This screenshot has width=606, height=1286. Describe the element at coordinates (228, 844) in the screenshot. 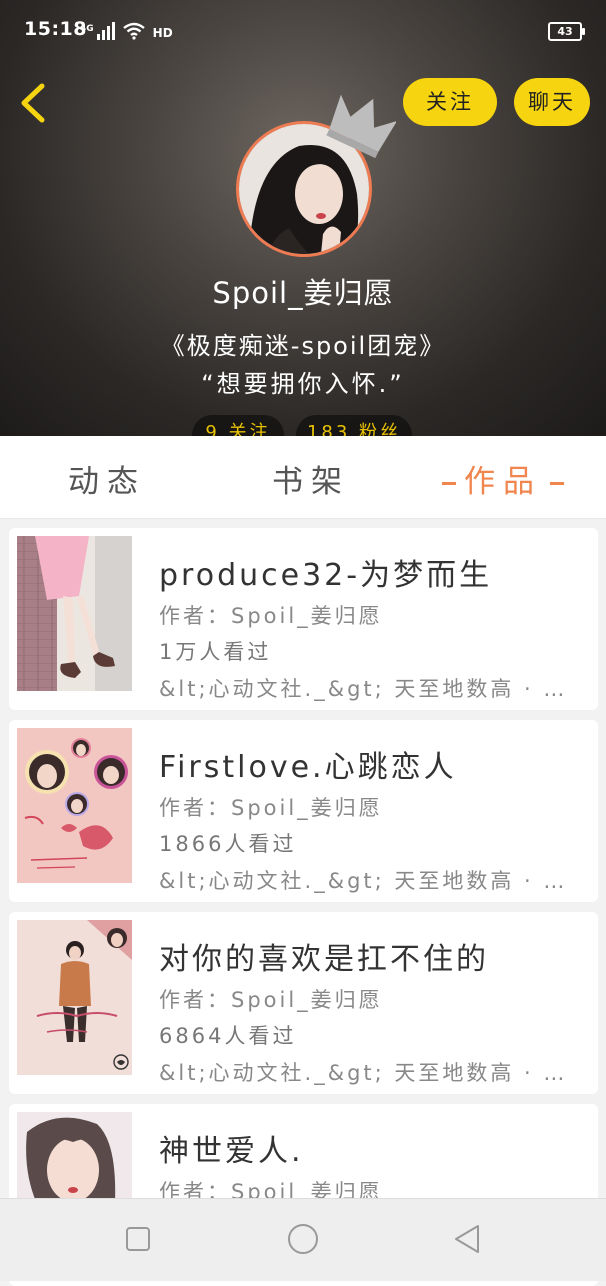

I see `work-views: 1866人看过` at that location.